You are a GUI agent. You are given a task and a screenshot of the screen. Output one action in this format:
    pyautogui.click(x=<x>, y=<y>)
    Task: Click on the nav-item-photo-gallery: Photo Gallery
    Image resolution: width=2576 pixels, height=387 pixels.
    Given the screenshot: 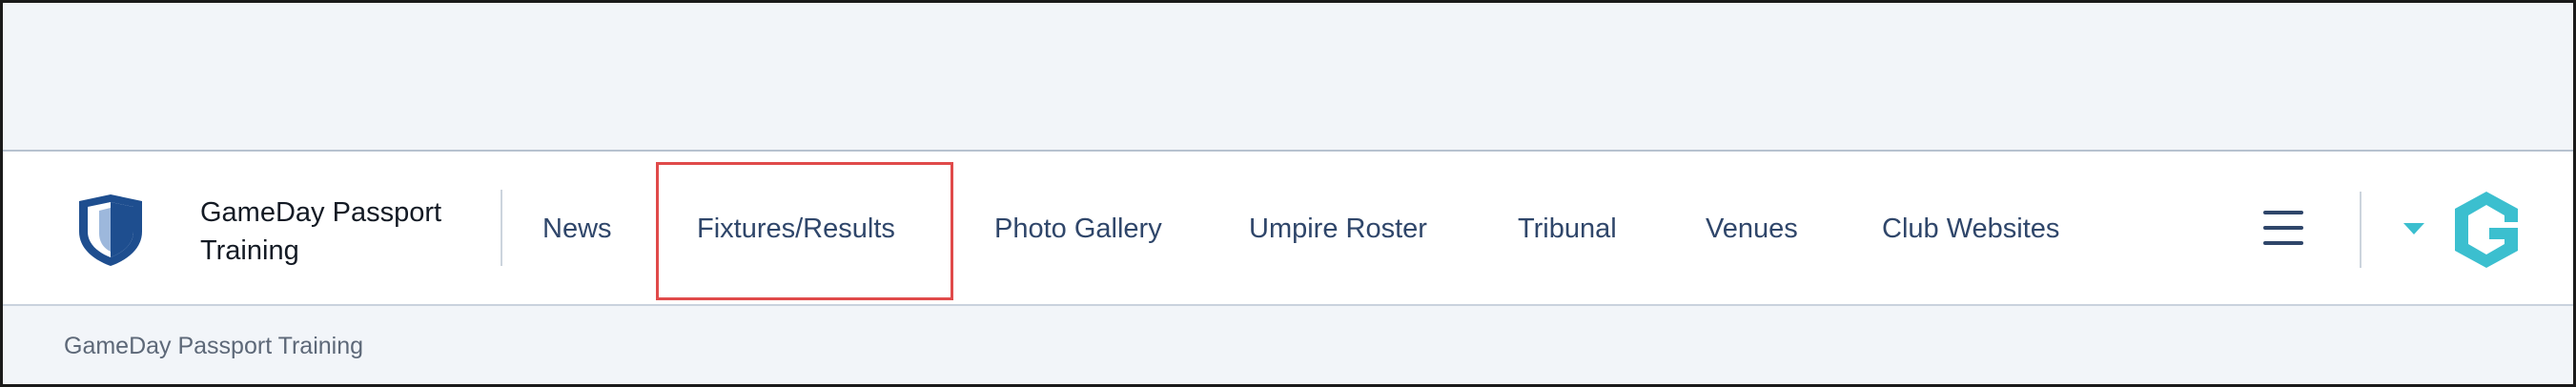 What is the action you would take?
    pyautogui.click(x=1078, y=229)
    